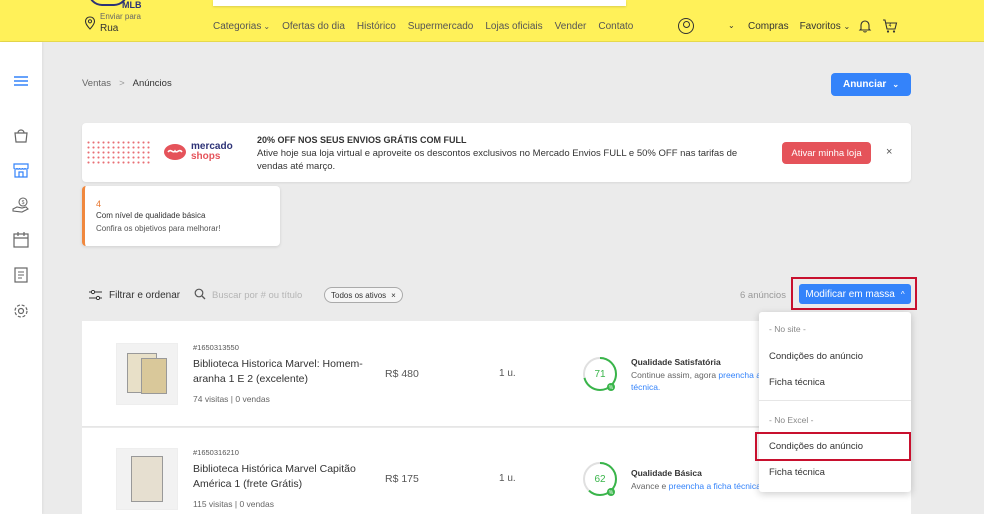  Describe the element at coordinates (376, 26) in the screenshot. I see `nav-historico: Histórico` at that location.